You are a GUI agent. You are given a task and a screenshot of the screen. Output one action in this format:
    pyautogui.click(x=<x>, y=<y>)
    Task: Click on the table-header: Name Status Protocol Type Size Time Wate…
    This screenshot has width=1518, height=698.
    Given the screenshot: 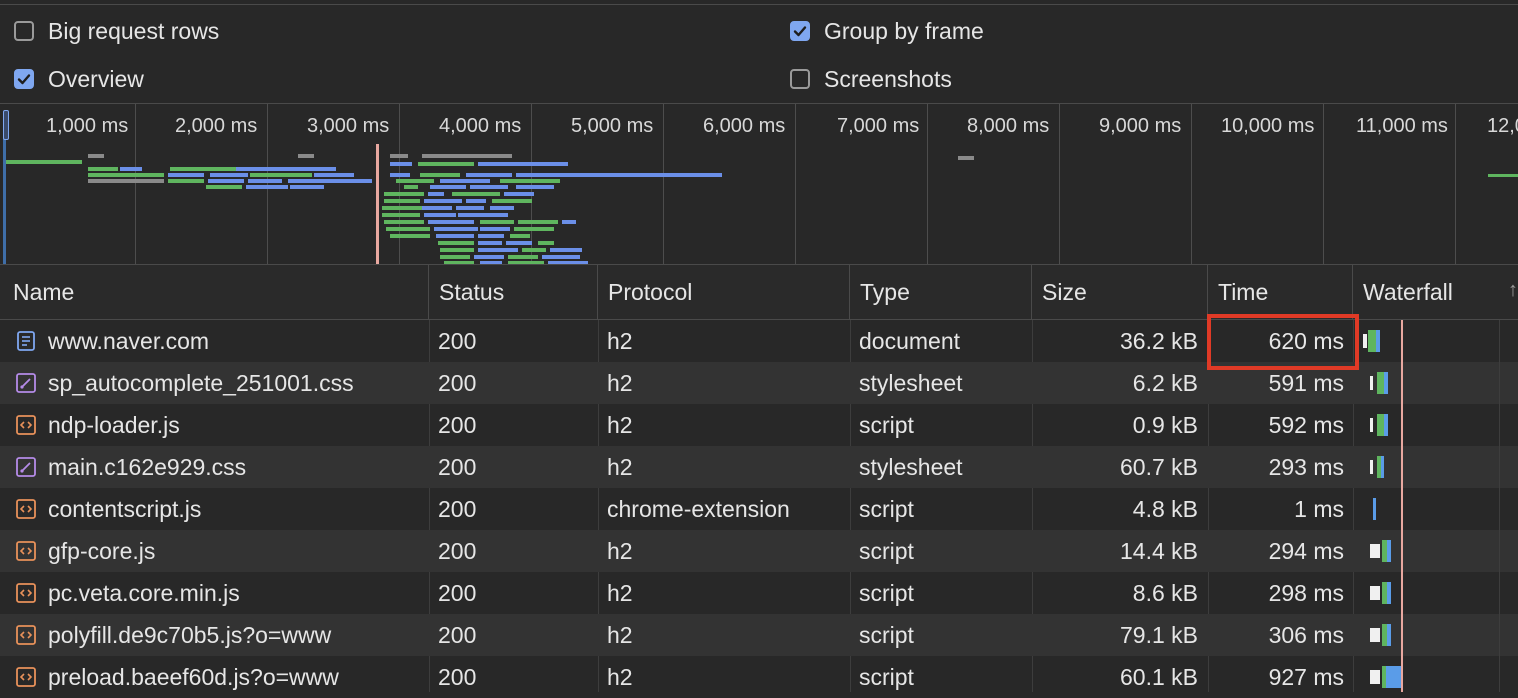 What is the action you would take?
    pyautogui.click(x=759, y=292)
    